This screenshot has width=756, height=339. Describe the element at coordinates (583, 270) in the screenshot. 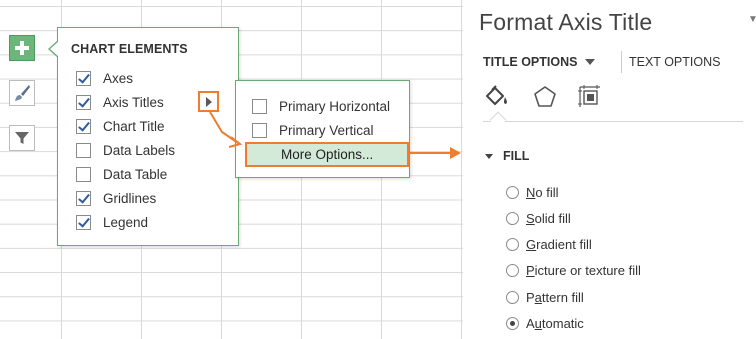

I see `radio-label: Picture or texture fill` at that location.